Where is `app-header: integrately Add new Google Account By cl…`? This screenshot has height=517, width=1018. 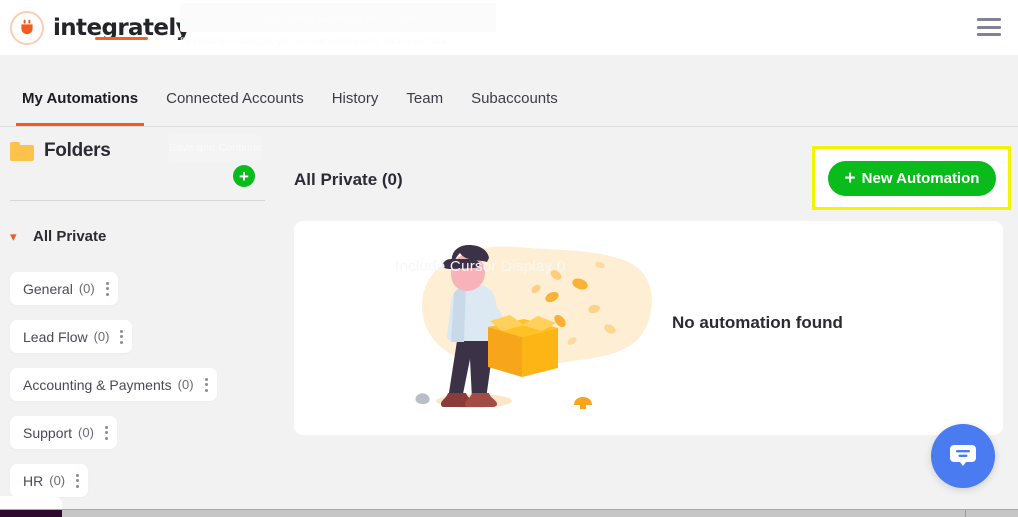 app-header: integrately Add new Google Account By cl… is located at coordinates (509, 27).